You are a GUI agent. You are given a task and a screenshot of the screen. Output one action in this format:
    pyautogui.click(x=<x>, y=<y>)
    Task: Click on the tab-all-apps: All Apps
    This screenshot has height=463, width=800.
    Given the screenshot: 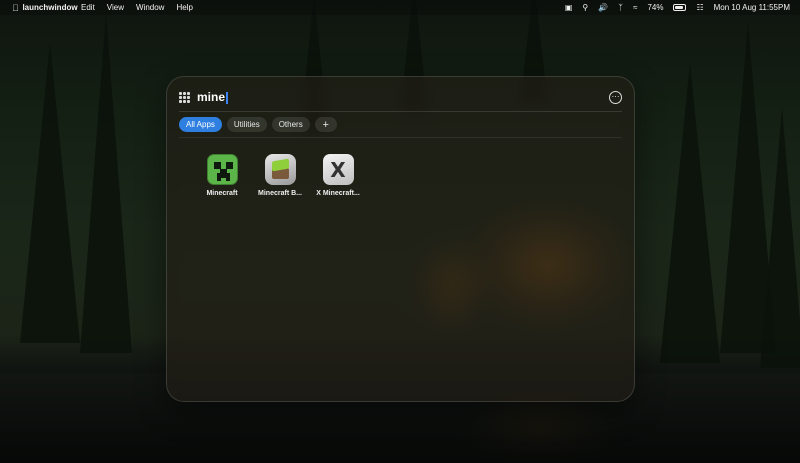 What is the action you would take?
    pyautogui.click(x=200, y=124)
    